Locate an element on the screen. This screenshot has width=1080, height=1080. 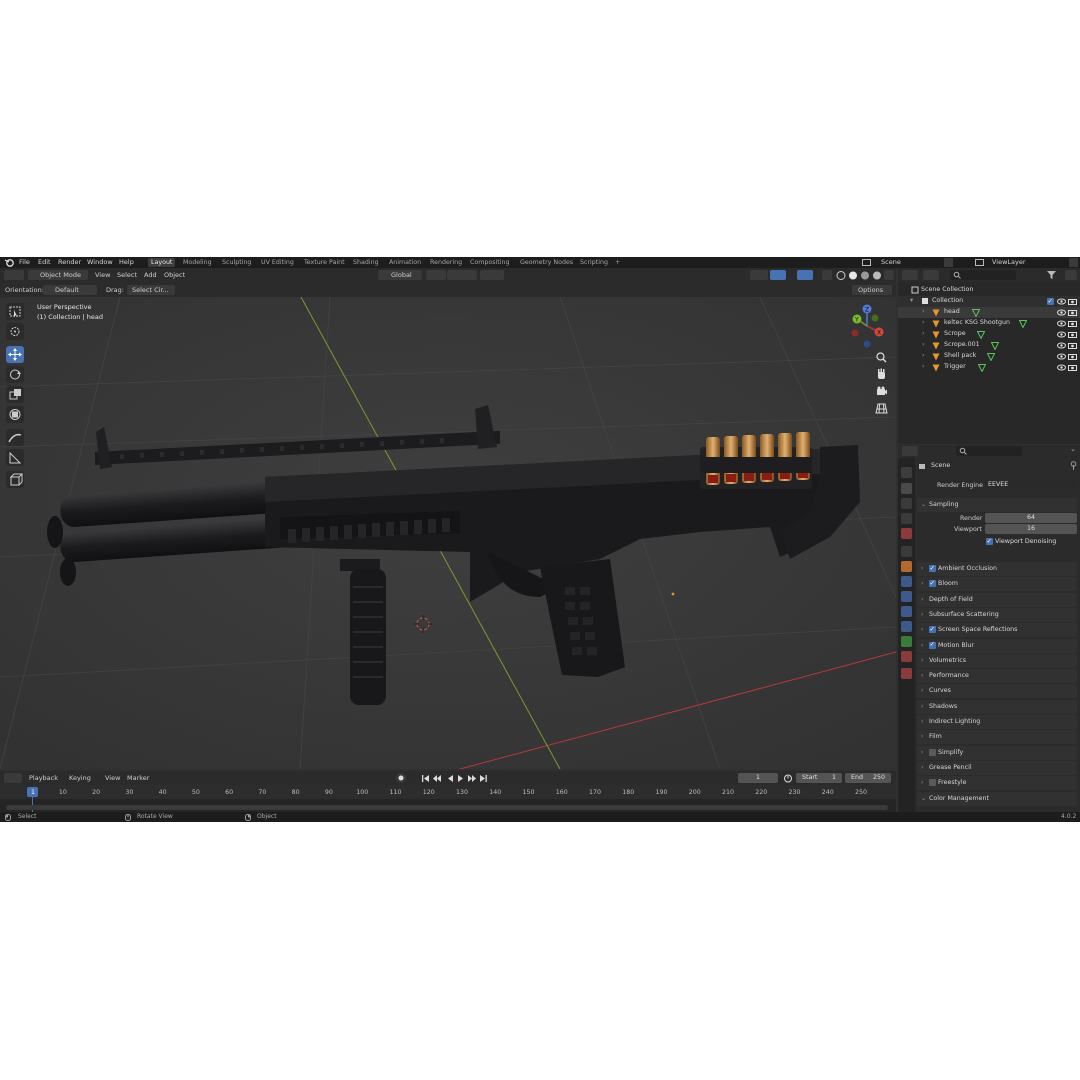
menu-render: Render is located at coordinates (69, 262).